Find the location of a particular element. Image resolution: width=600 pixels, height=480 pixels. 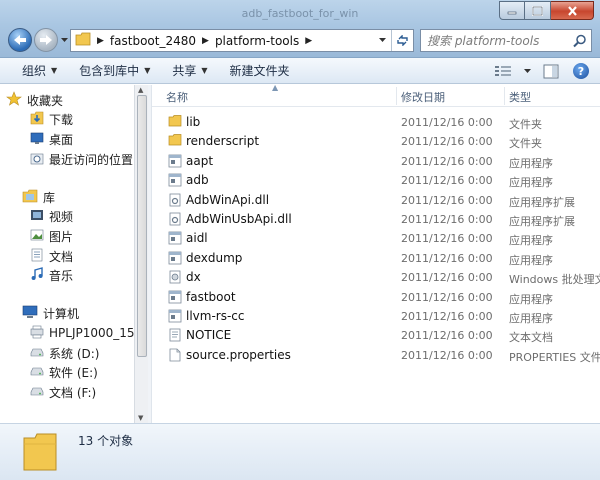

file-row: dexdump 2011/12/16 0:00 应用程序 is located at coordinates (376, 258).